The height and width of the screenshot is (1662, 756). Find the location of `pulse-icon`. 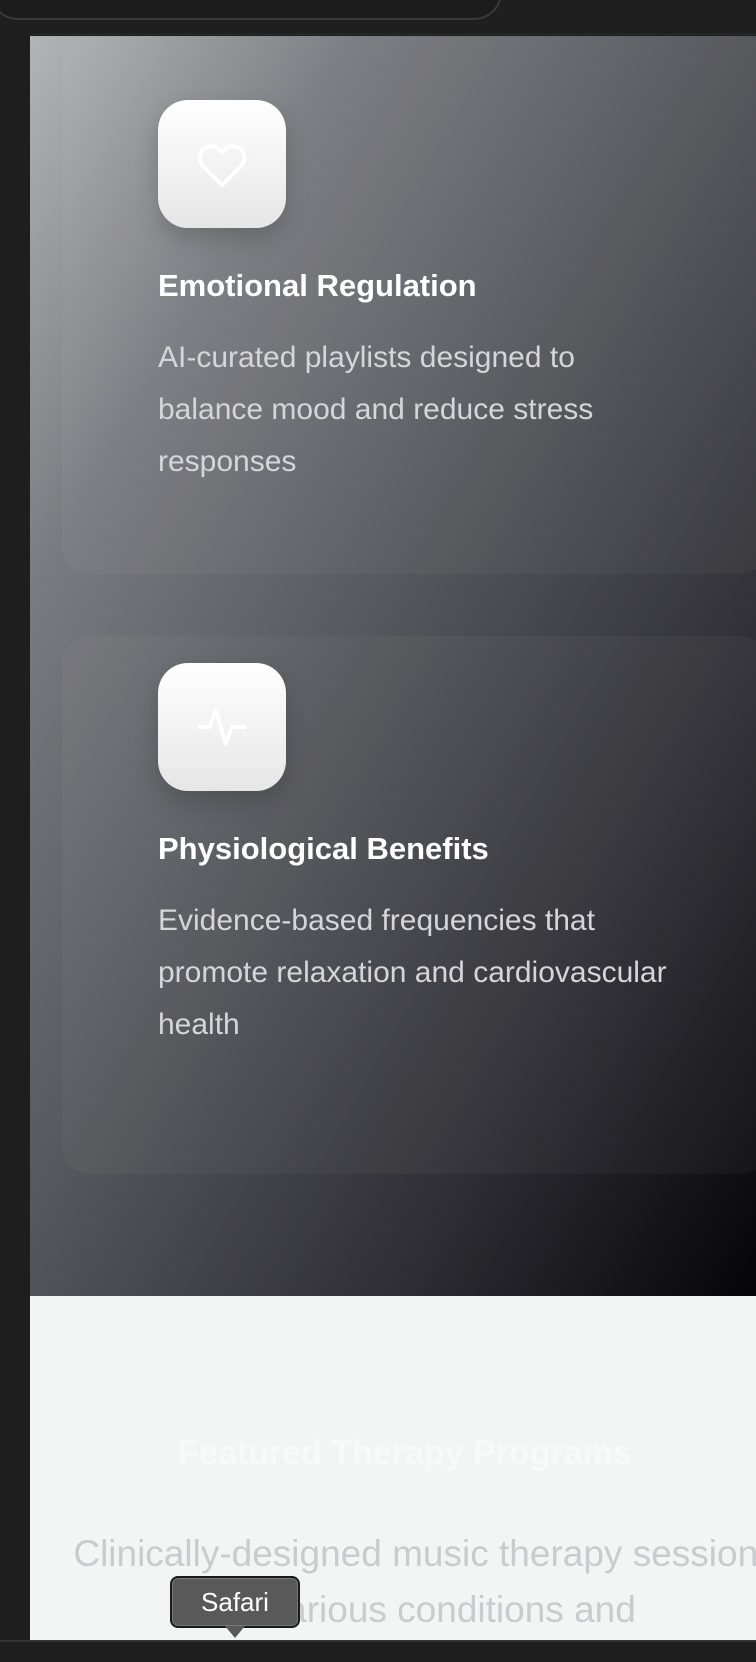

pulse-icon is located at coordinates (222, 727).